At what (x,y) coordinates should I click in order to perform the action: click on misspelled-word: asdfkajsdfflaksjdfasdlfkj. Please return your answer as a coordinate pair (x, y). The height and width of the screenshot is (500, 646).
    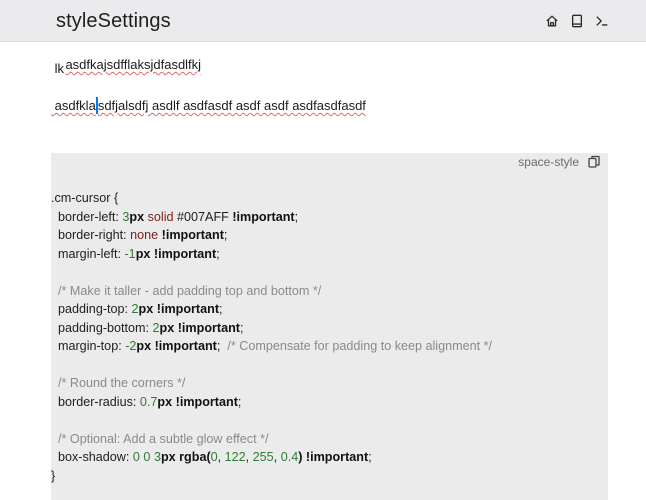
    Looking at the image, I should click on (133, 64).